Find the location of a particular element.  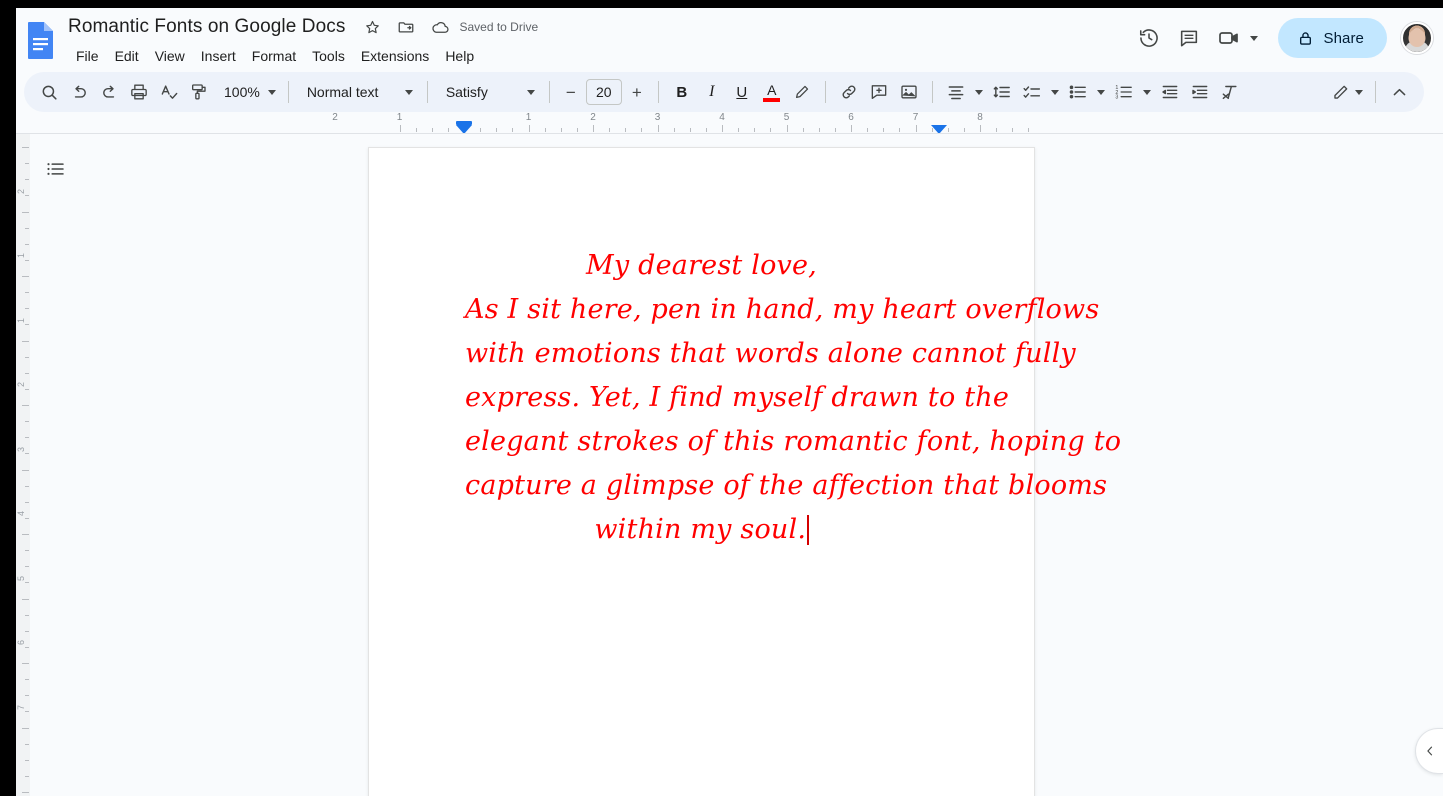

editing-mode-button is located at coordinates (1343, 92).